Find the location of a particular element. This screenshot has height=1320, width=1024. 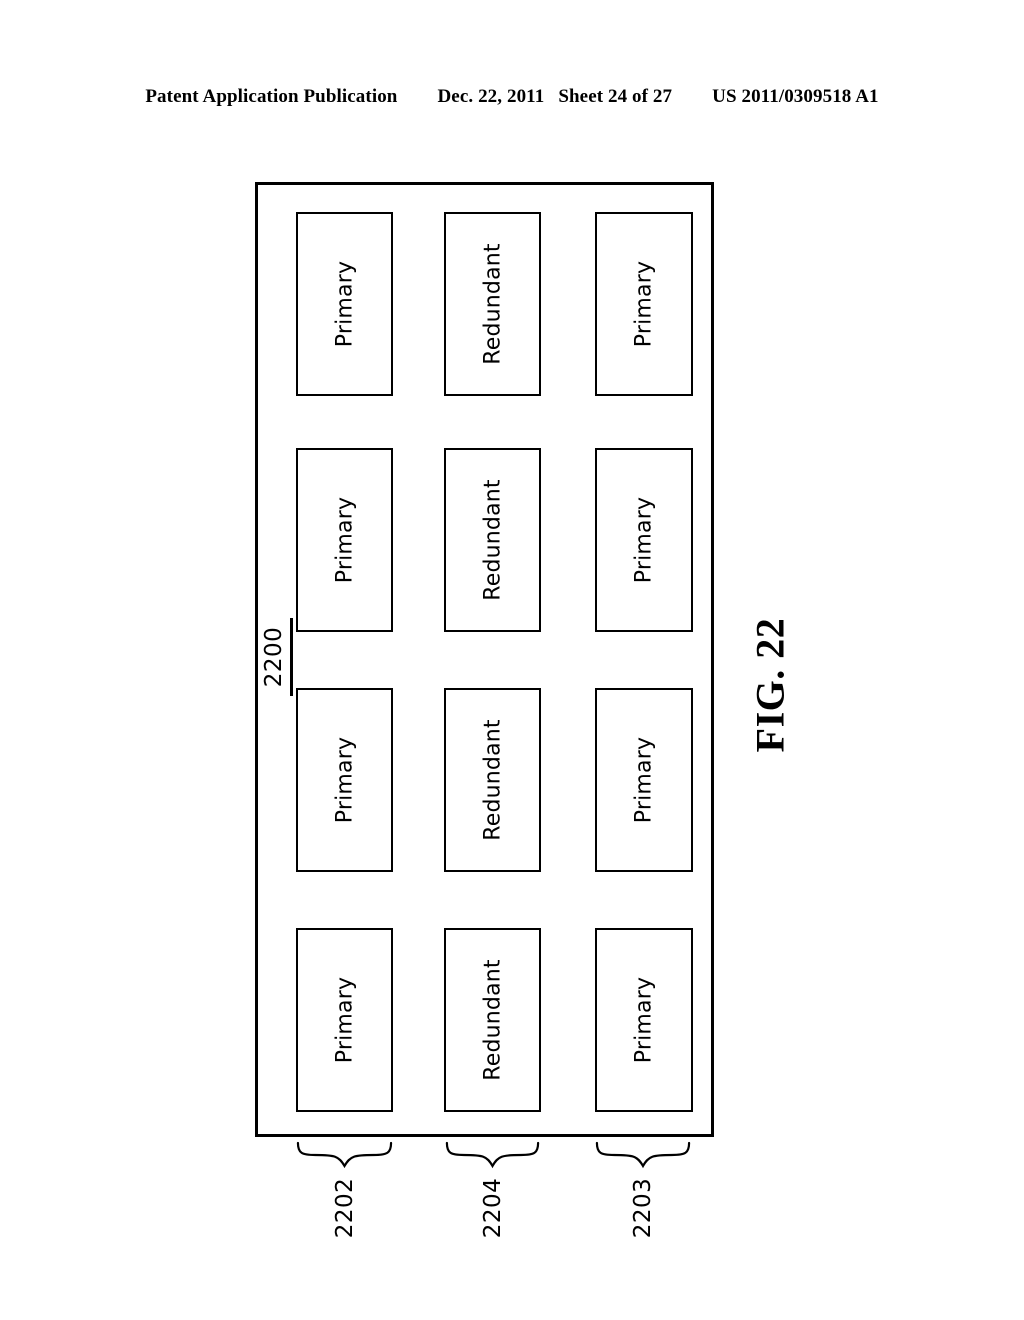

brace-numeral-label: 2203 is located at coordinates (643, 1208).